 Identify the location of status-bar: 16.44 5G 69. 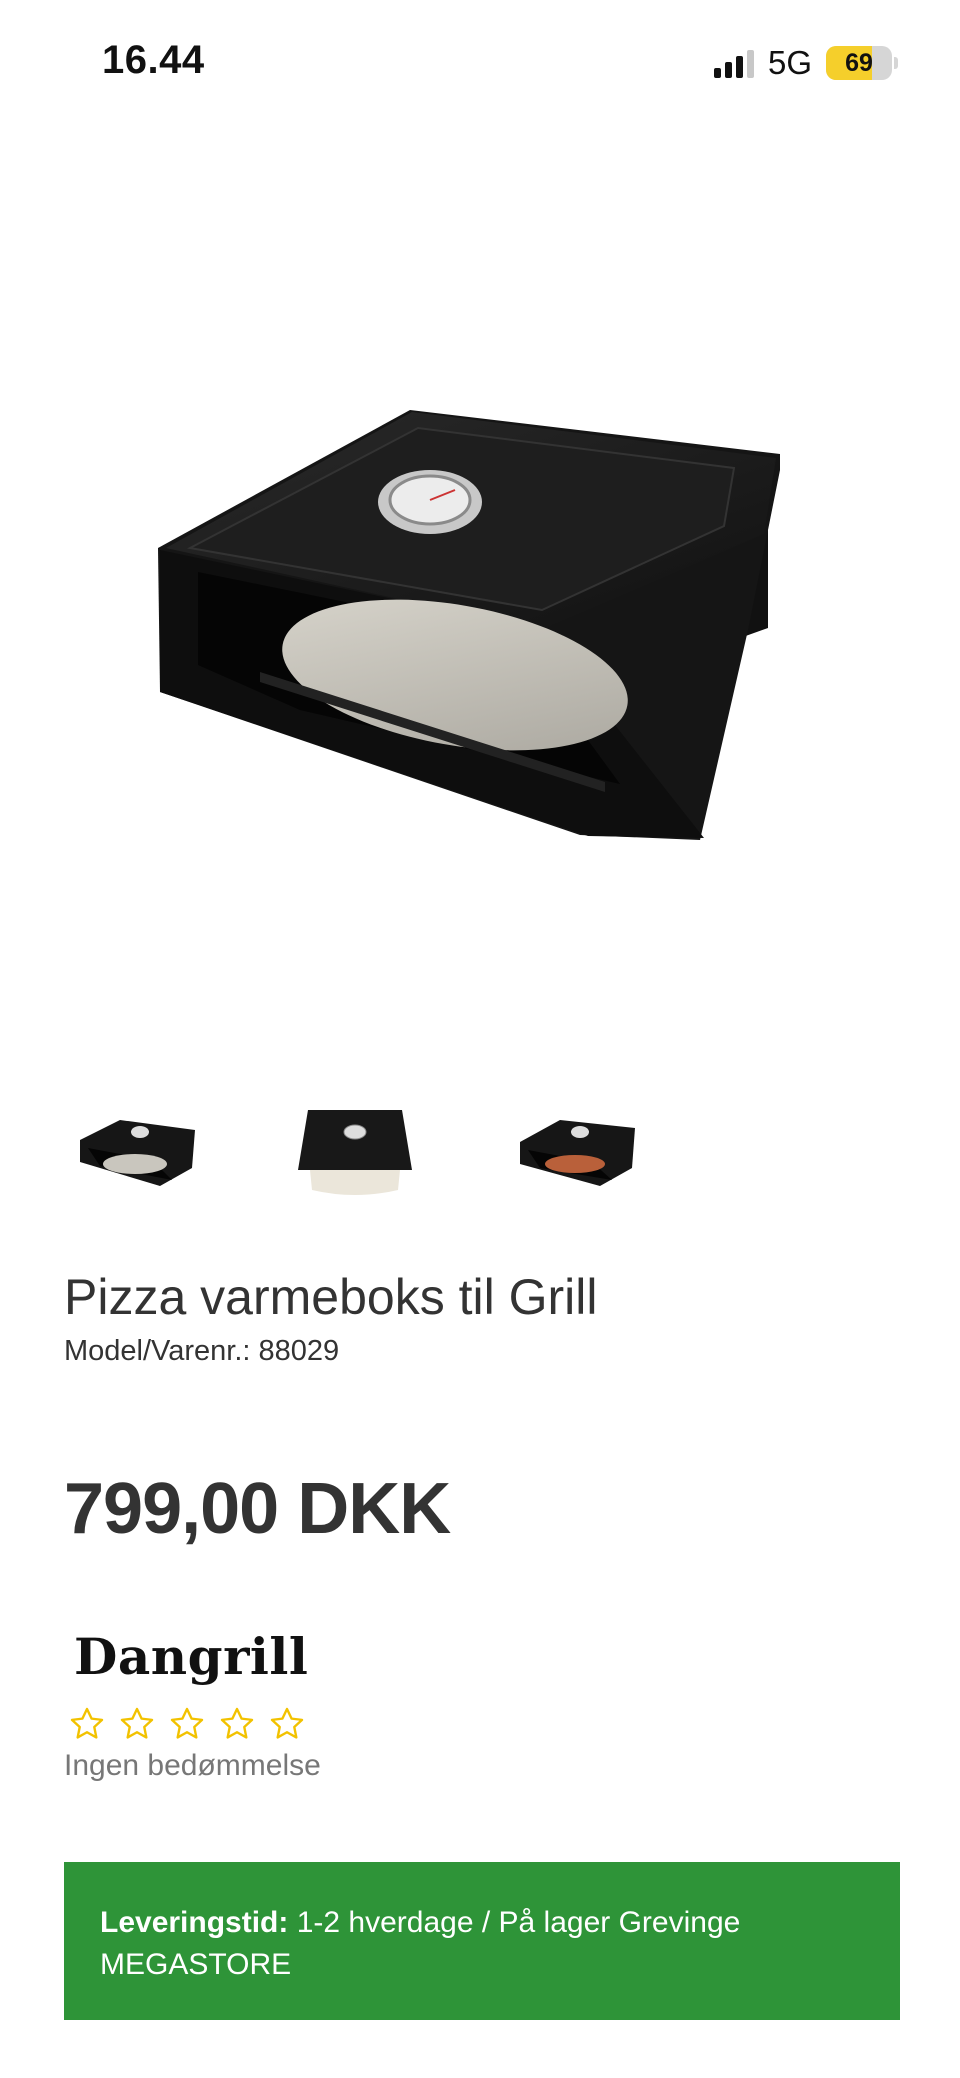
(480, 65).